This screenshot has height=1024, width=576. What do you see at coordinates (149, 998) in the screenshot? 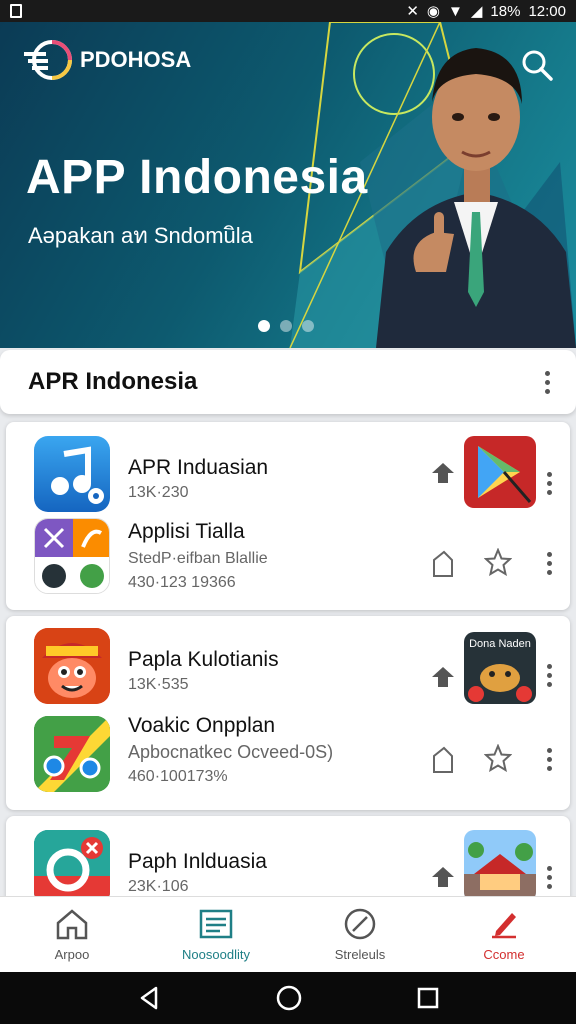
I see `back-icon` at bounding box center [149, 998].